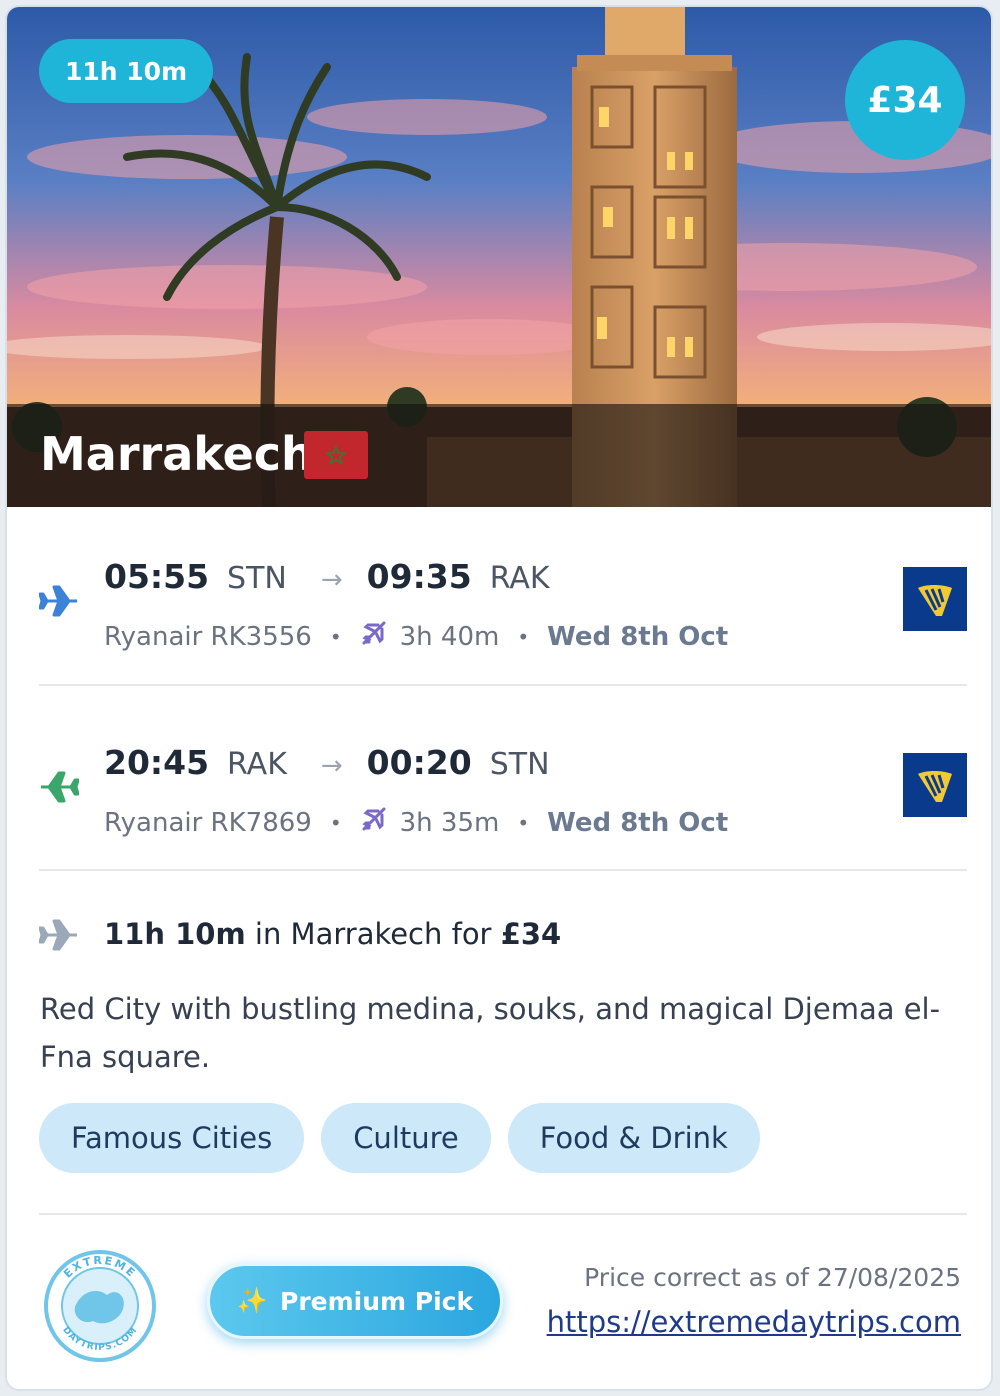 This screenshot has width=1000, height=1396. Describe the element at coordinates (175, 934) in the screenshot. I see `summary-duration: 11h 10m` at that location.